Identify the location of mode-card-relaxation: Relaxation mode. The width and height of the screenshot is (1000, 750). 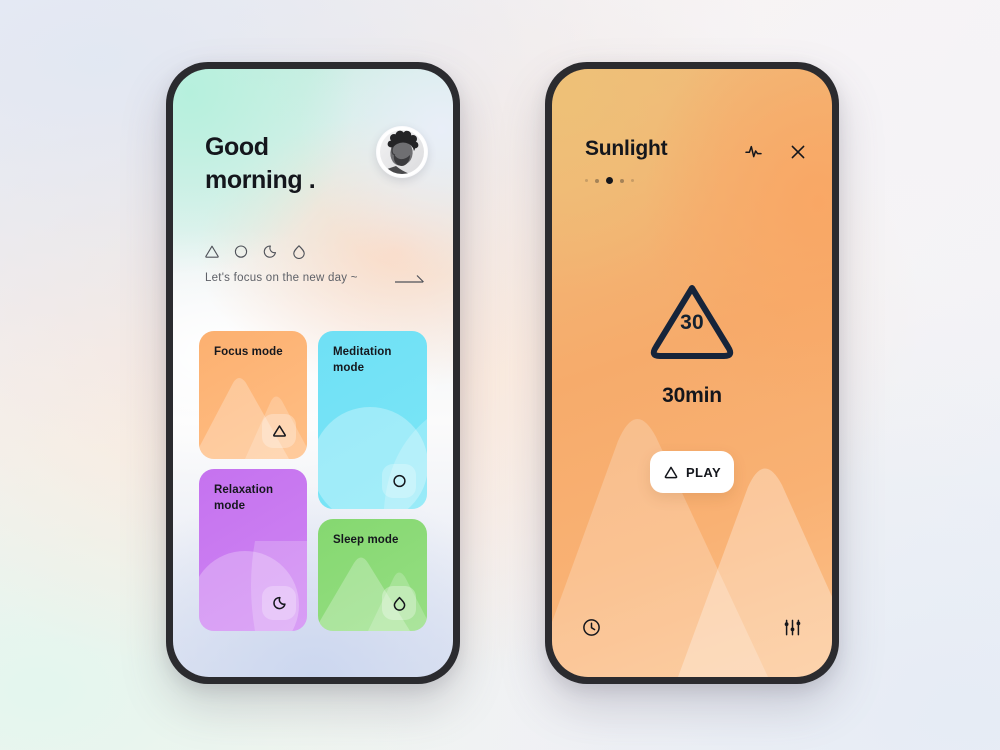
(253, 550).